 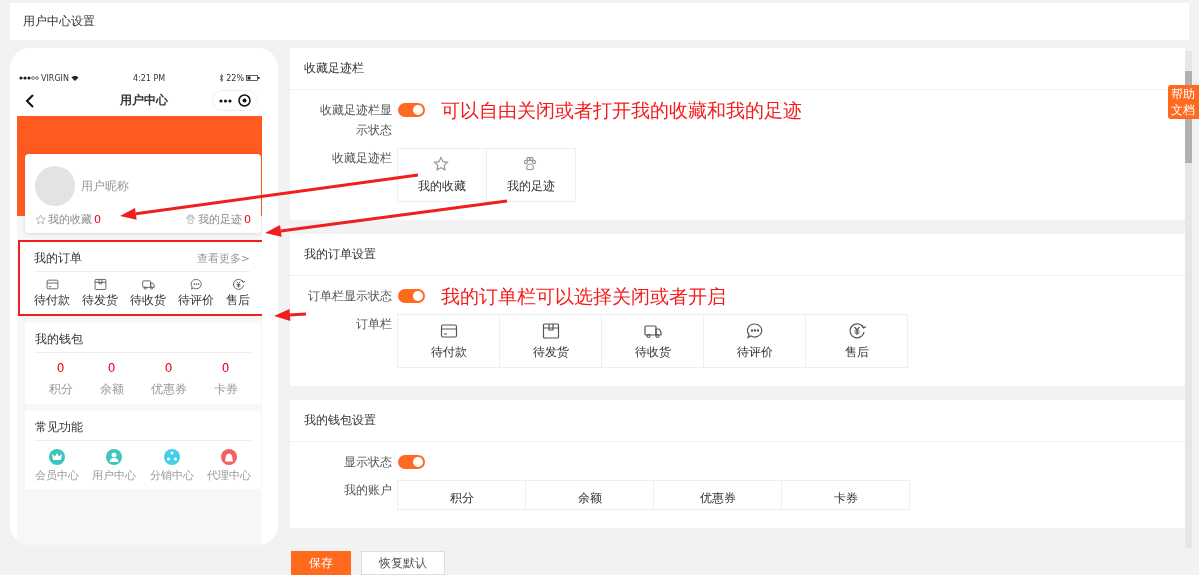 I want to click on grid-item: 待付款, so click(x=448, y=341).